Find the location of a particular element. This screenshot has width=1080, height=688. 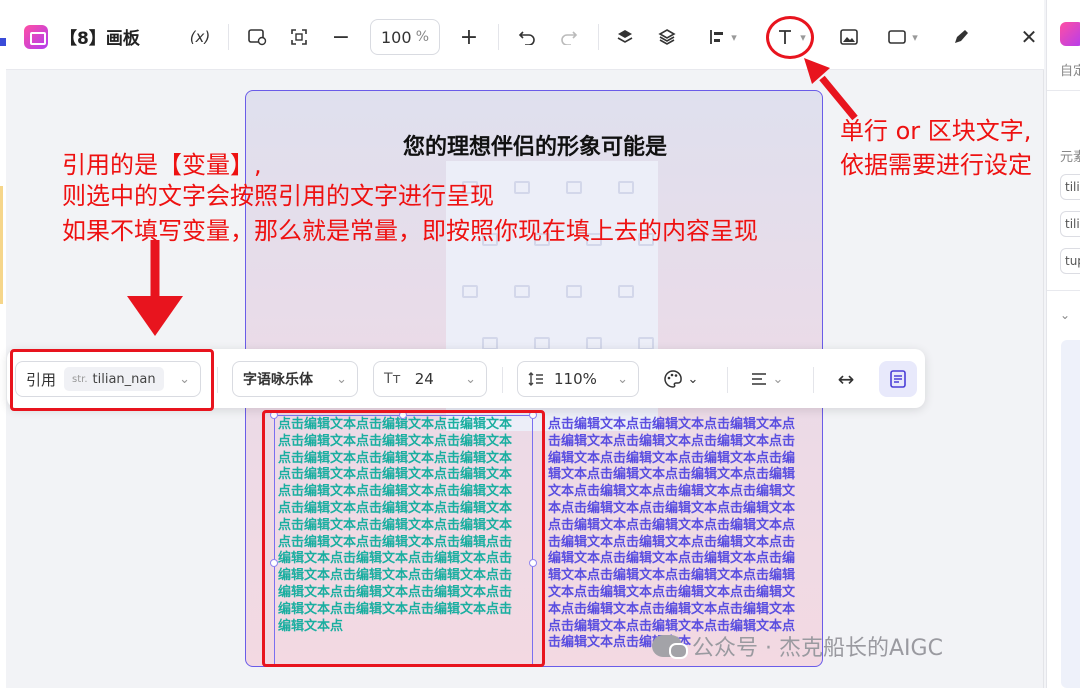

arrow-down-icon is located at coordinates (155, 316).